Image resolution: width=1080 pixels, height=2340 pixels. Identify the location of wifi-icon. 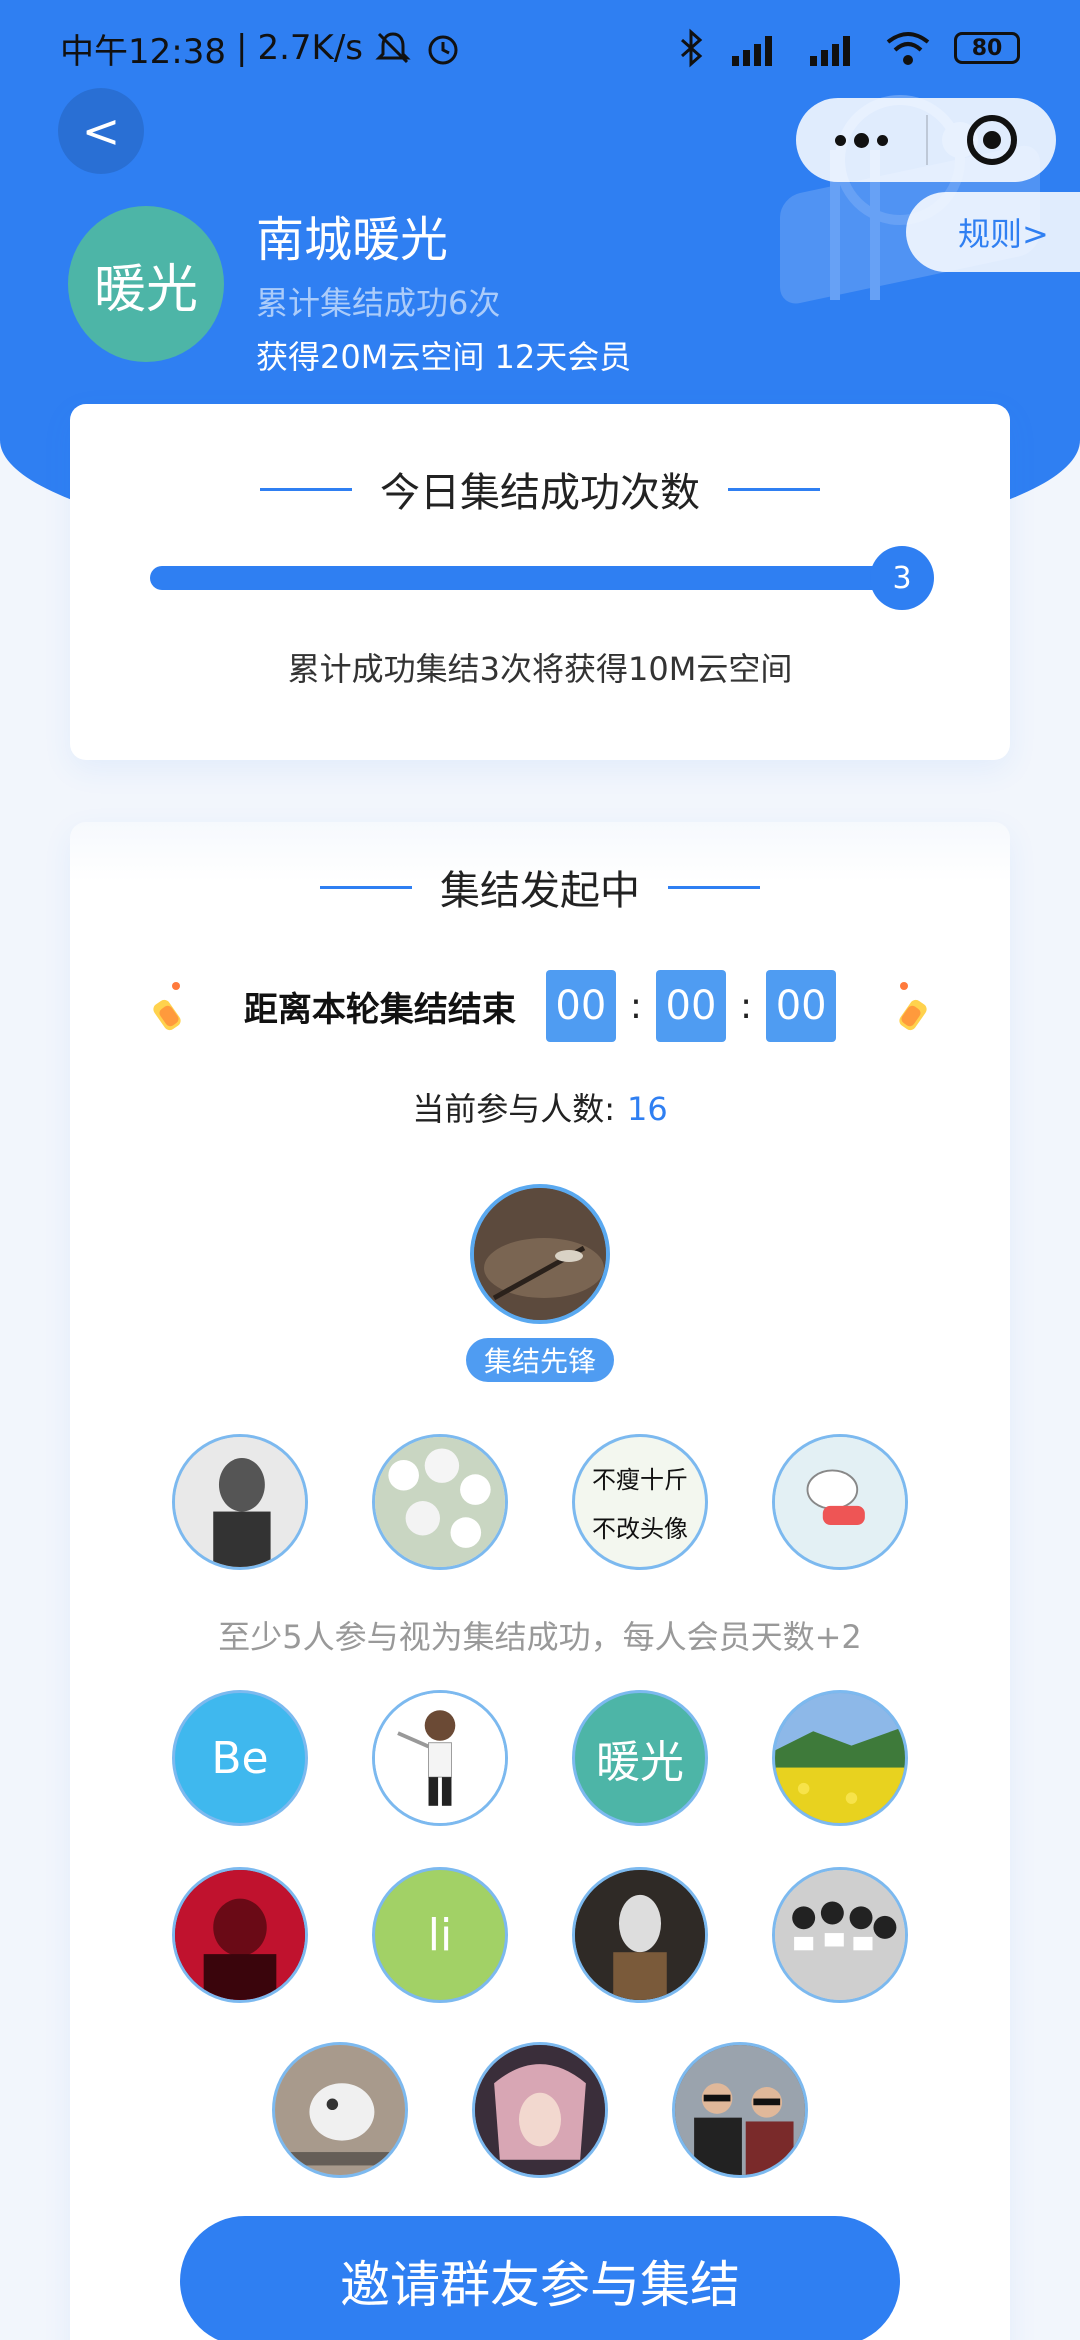
(908, 48).